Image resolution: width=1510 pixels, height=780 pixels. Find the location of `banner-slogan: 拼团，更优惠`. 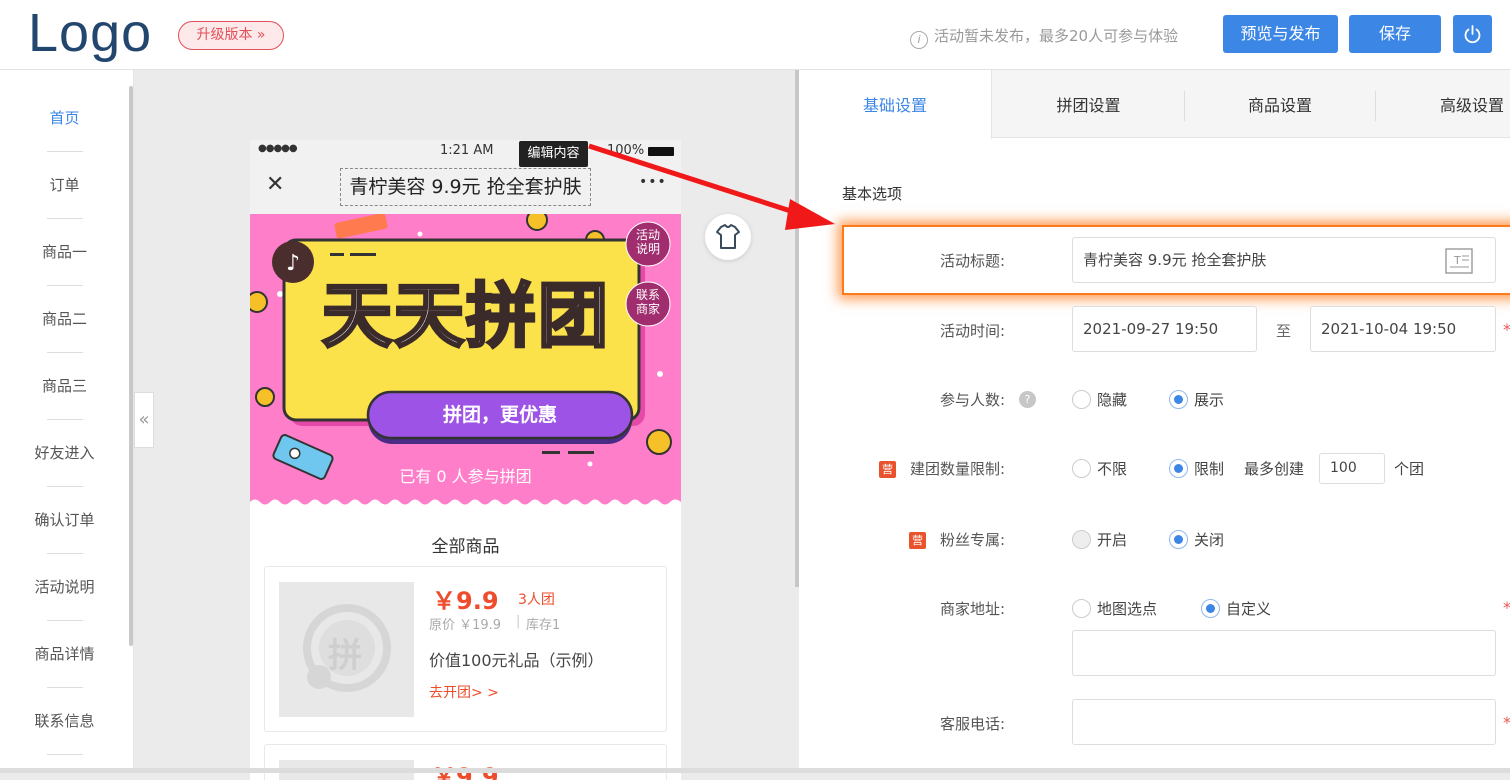

banner-slogan: 拼团，更优惠 is located at coordinates (499, 415).